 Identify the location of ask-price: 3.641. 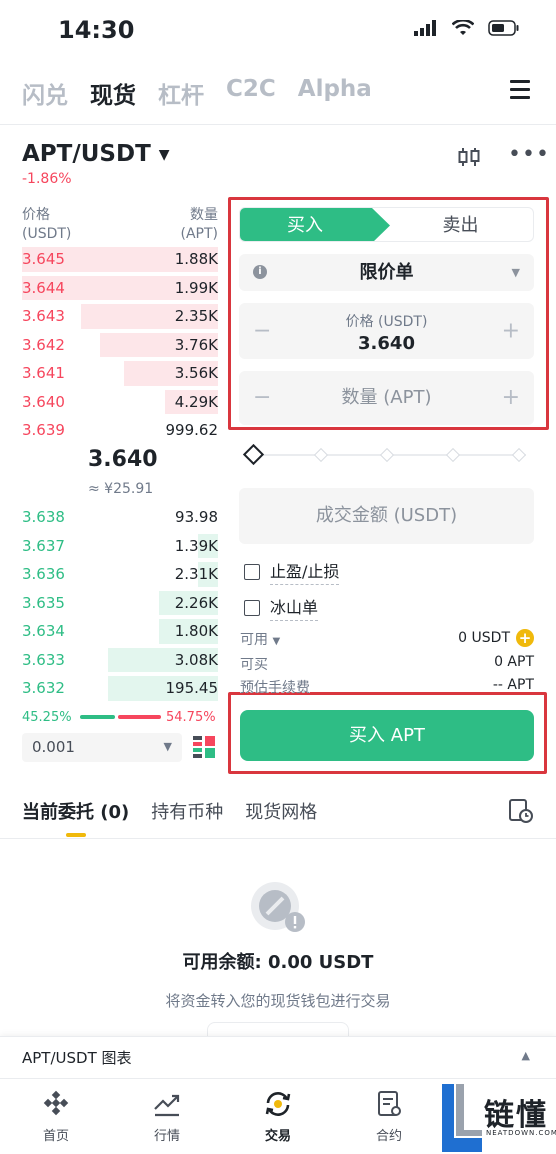
(43, 373).